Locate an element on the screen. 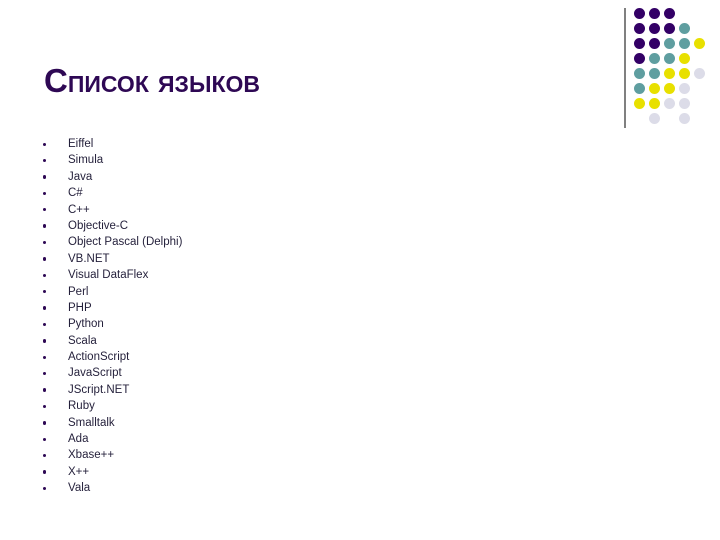 Image resolution: width=720 pixels, height=540 pixels. list-item-label: Smalltalk is located at coordinates (91, 422).